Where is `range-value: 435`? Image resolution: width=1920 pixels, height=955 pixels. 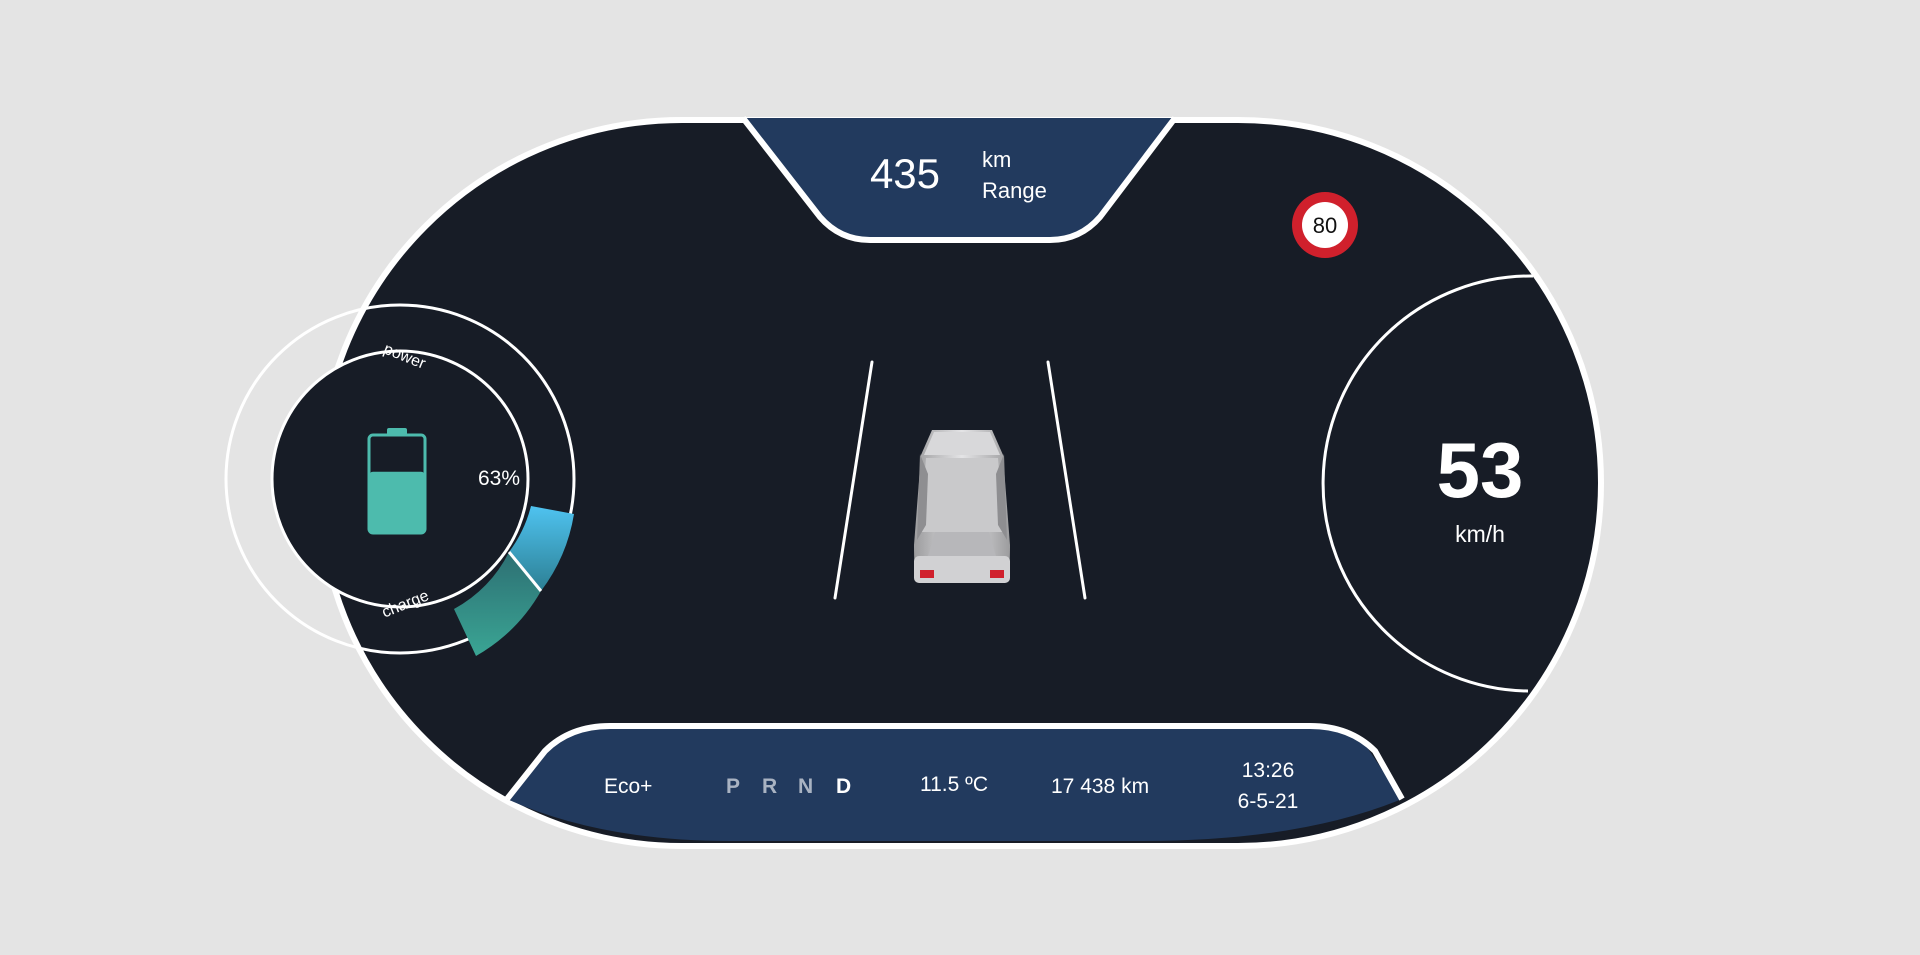
range-value: 435 is located at coordinates (905, 173).